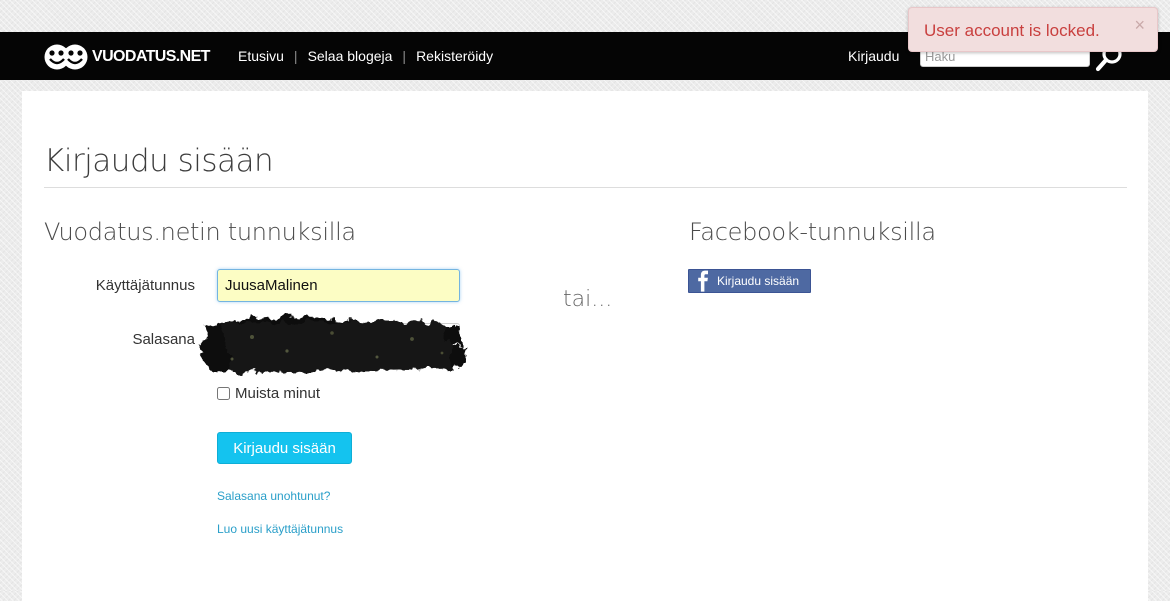 This screenshot has width=1170, height=601. I want to click on alert-close-icon: ×, so click(1139, 25).